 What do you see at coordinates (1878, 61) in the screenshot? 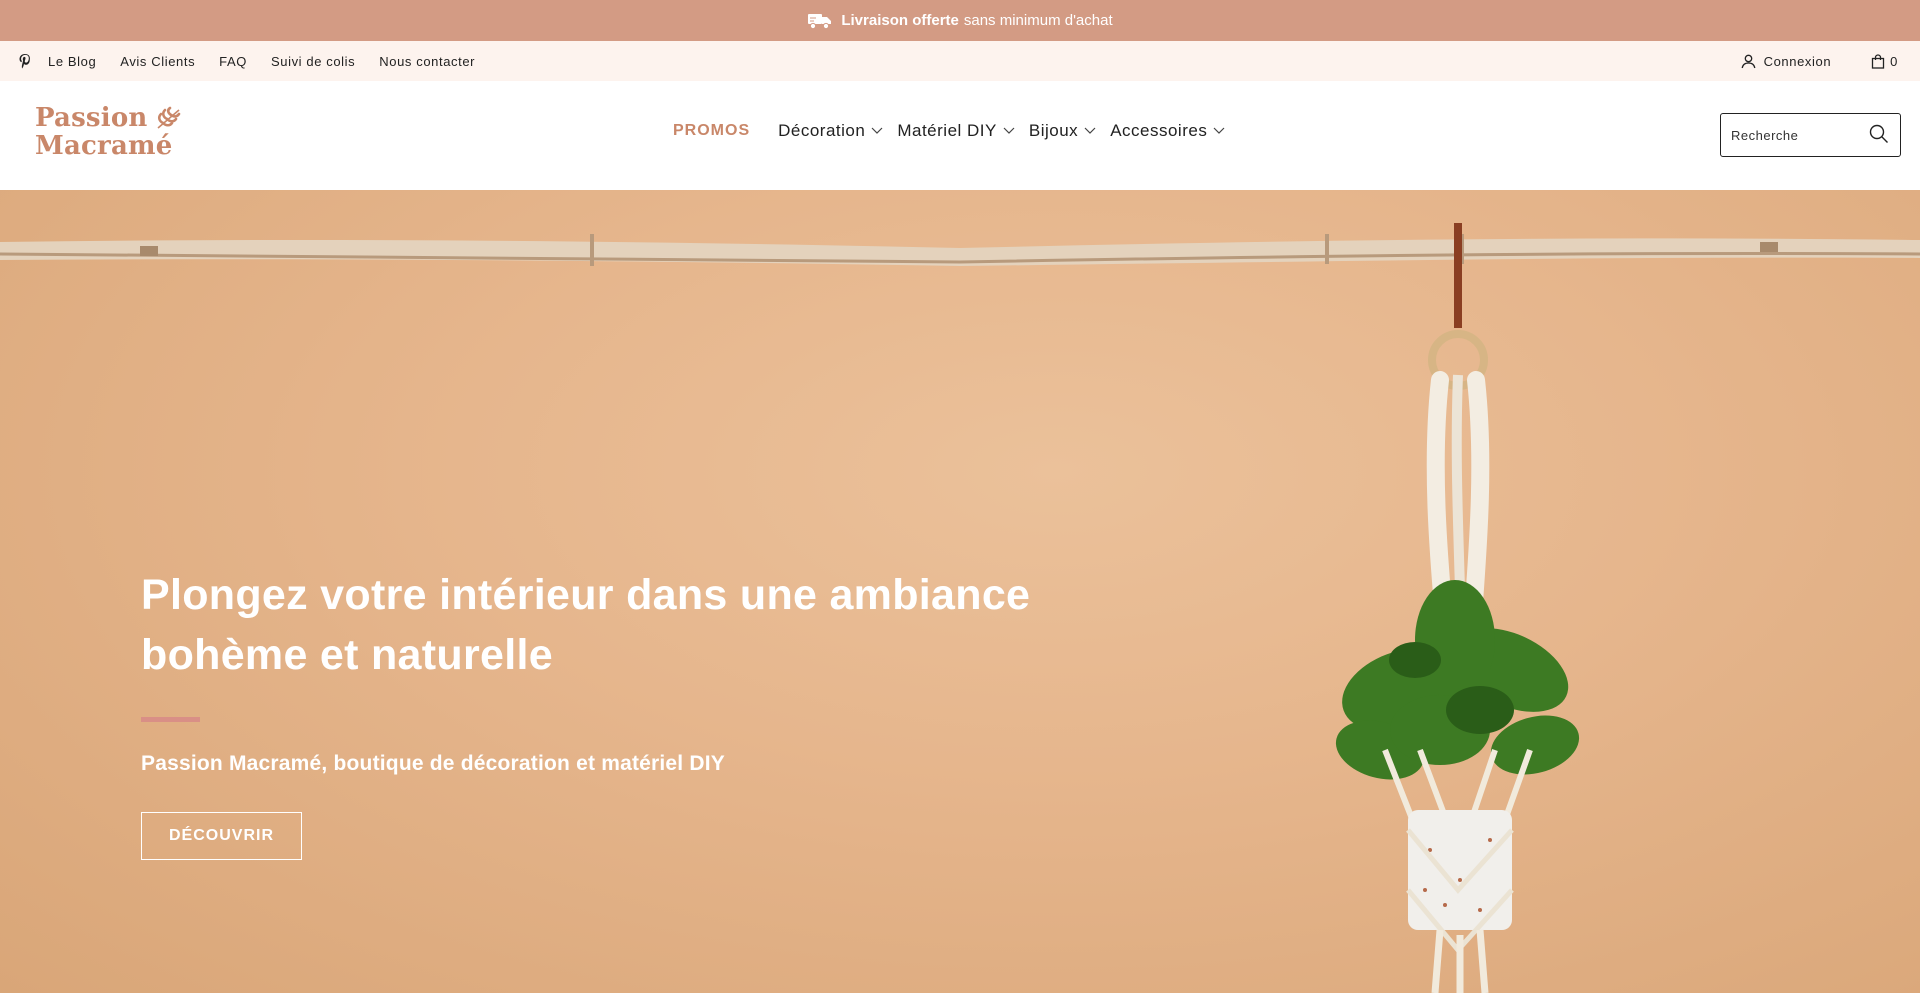
I see `shopping-bag-icon` at bounding box center [1878, 61].